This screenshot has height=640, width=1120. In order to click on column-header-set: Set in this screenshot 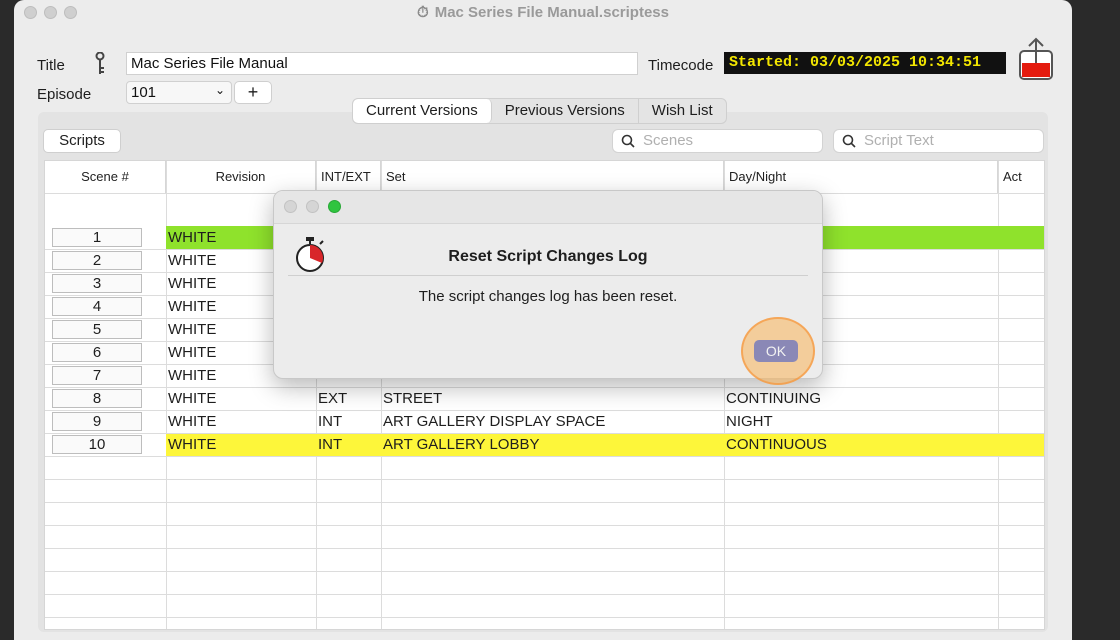, I will do `click(552, 177)`.